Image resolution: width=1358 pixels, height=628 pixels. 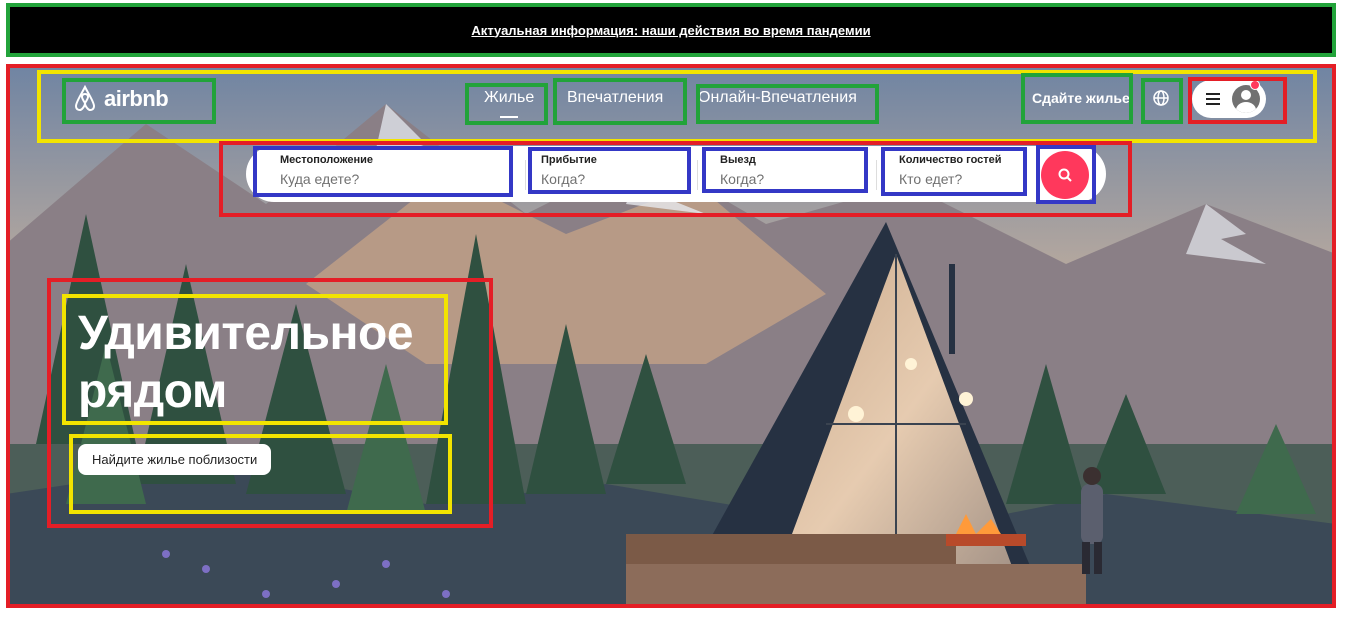 What do you see at coordinates (320, 179) in the screenshot?
I see `location-placeholder: Куда едете?` at bounding box center [320, 179].